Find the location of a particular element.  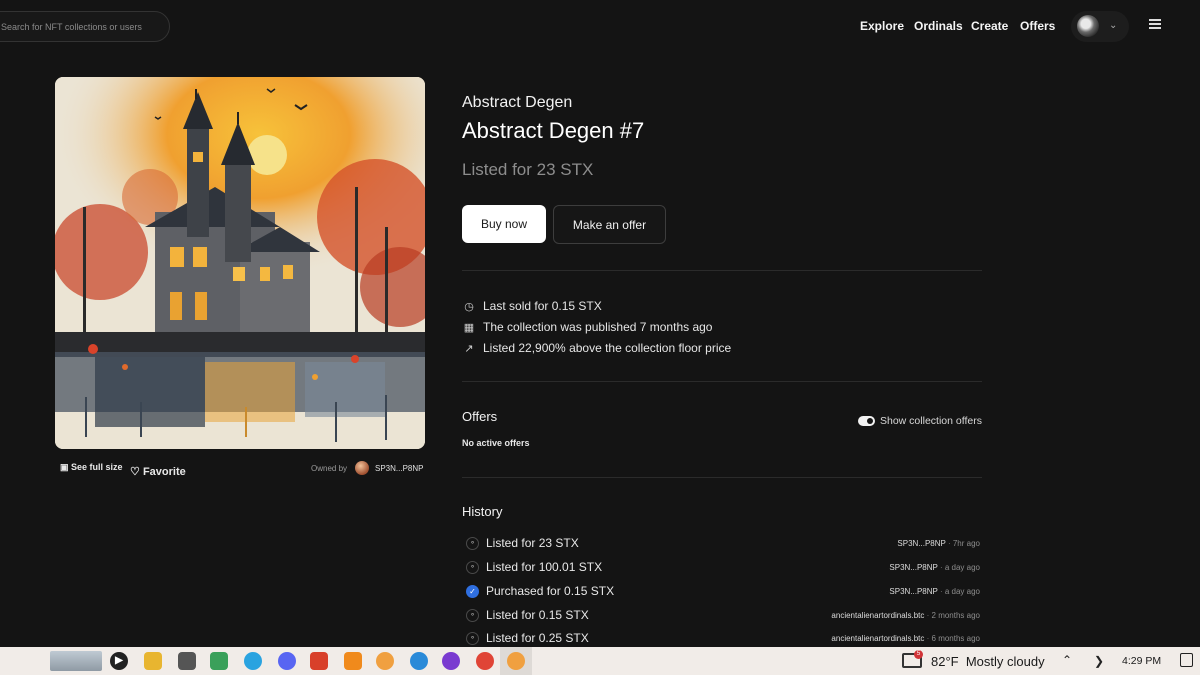

collection-offers-toggle is located at coordinates (866, 421).